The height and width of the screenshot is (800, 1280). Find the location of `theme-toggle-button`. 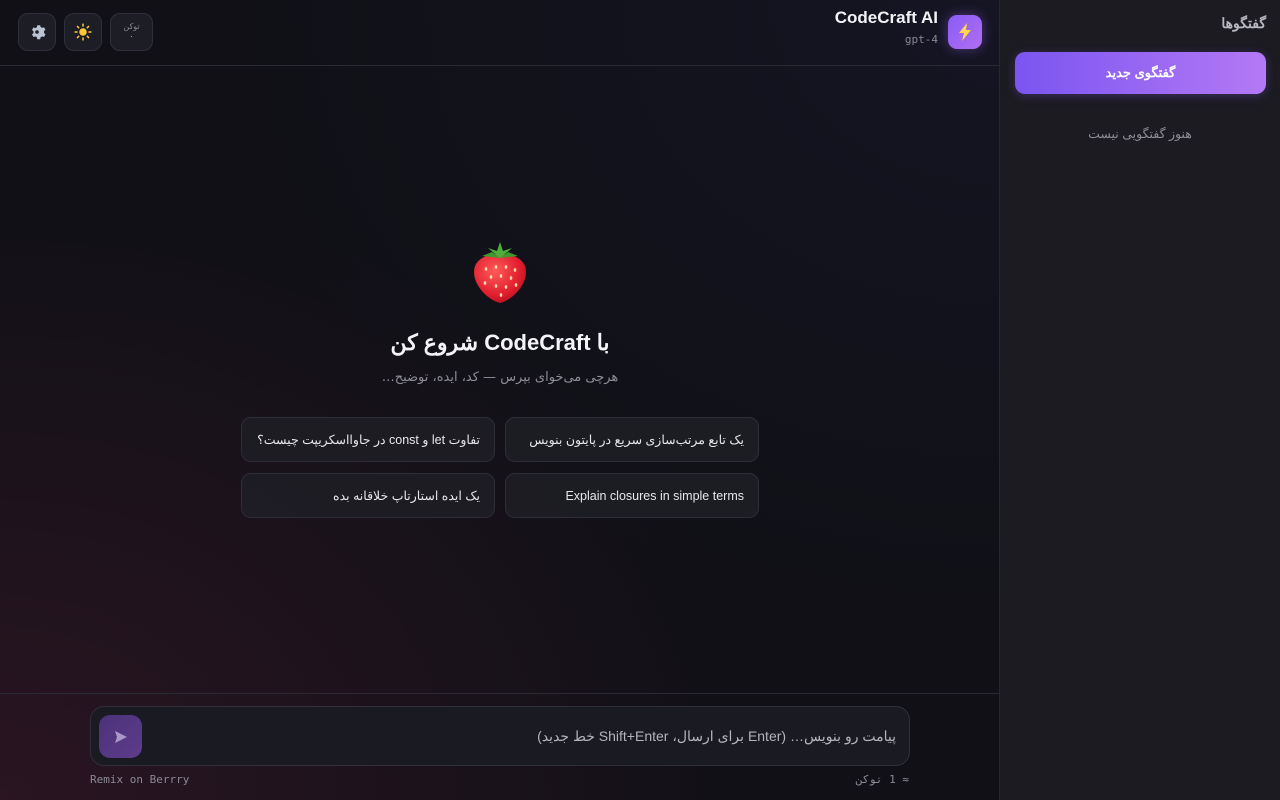

theme-toggle-button is located at coordinates (83, 32).